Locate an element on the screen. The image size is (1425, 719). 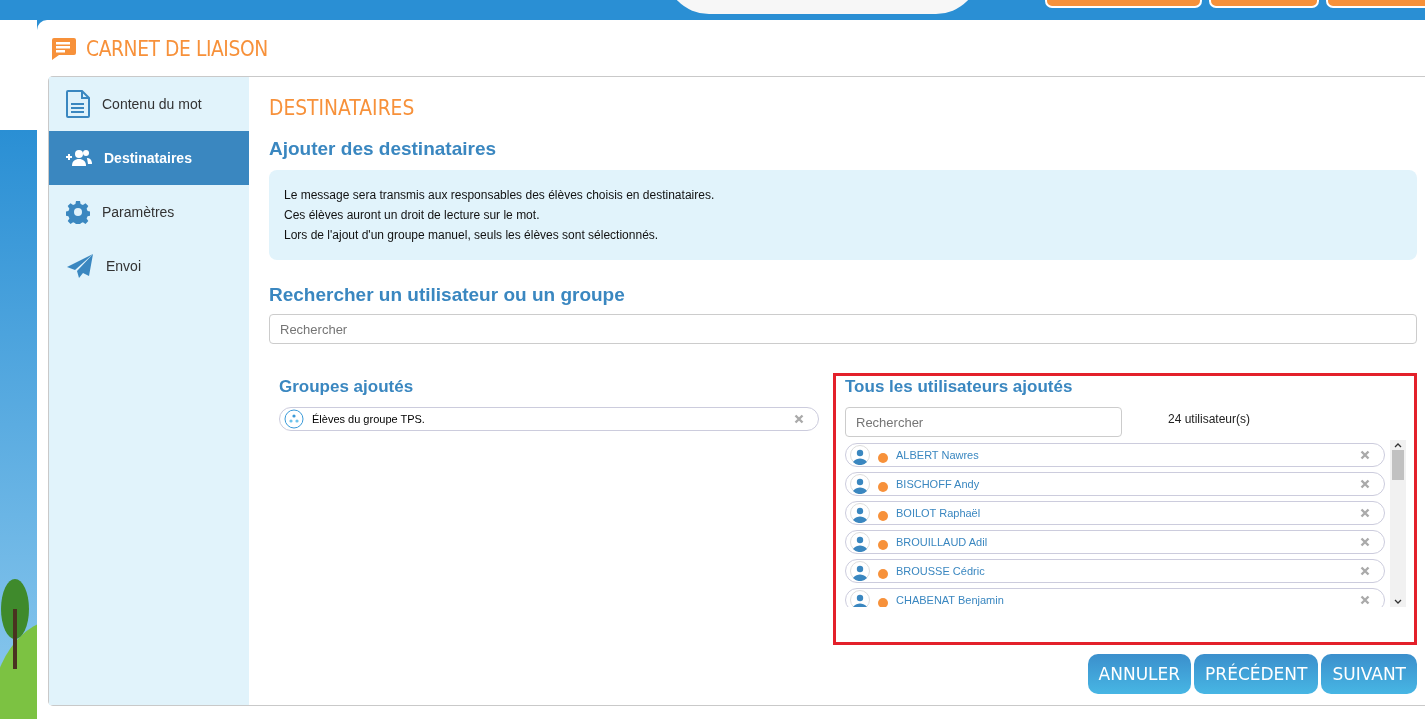
sidebar-item: Contenu du mot is located at coordinates (149, 104).